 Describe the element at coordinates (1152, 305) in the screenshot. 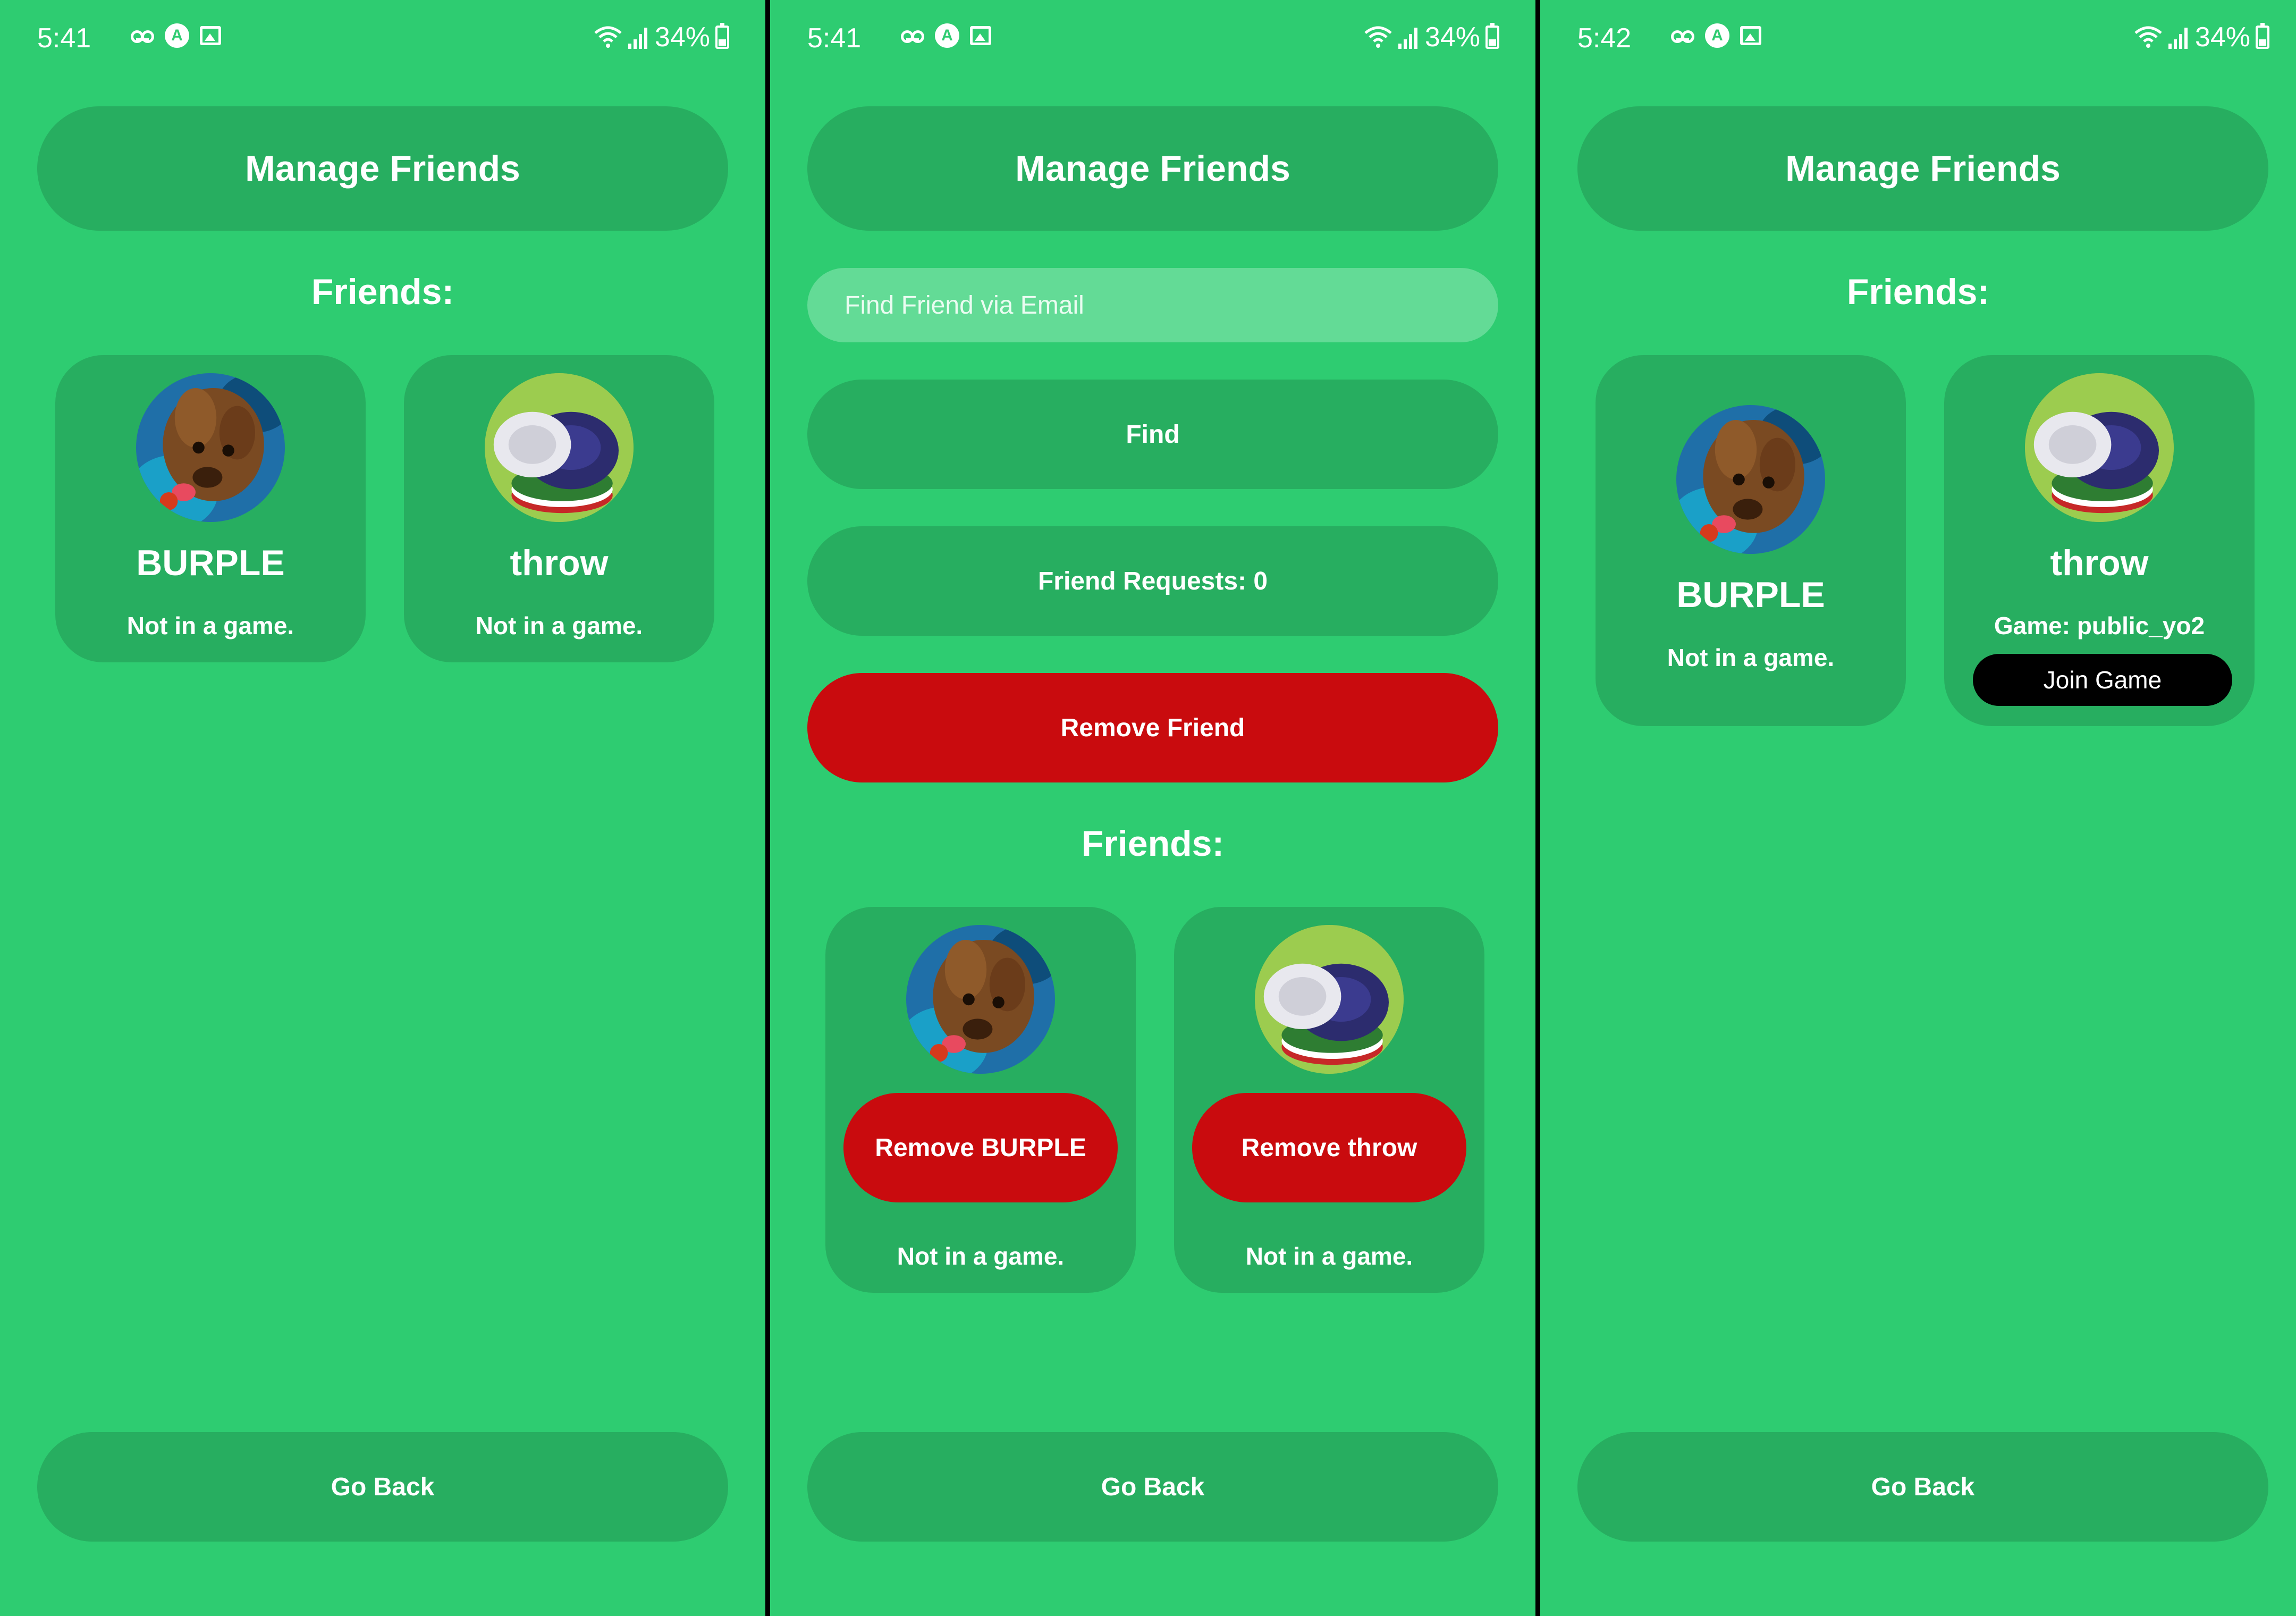

I see `find-friend-email-input` at that location.